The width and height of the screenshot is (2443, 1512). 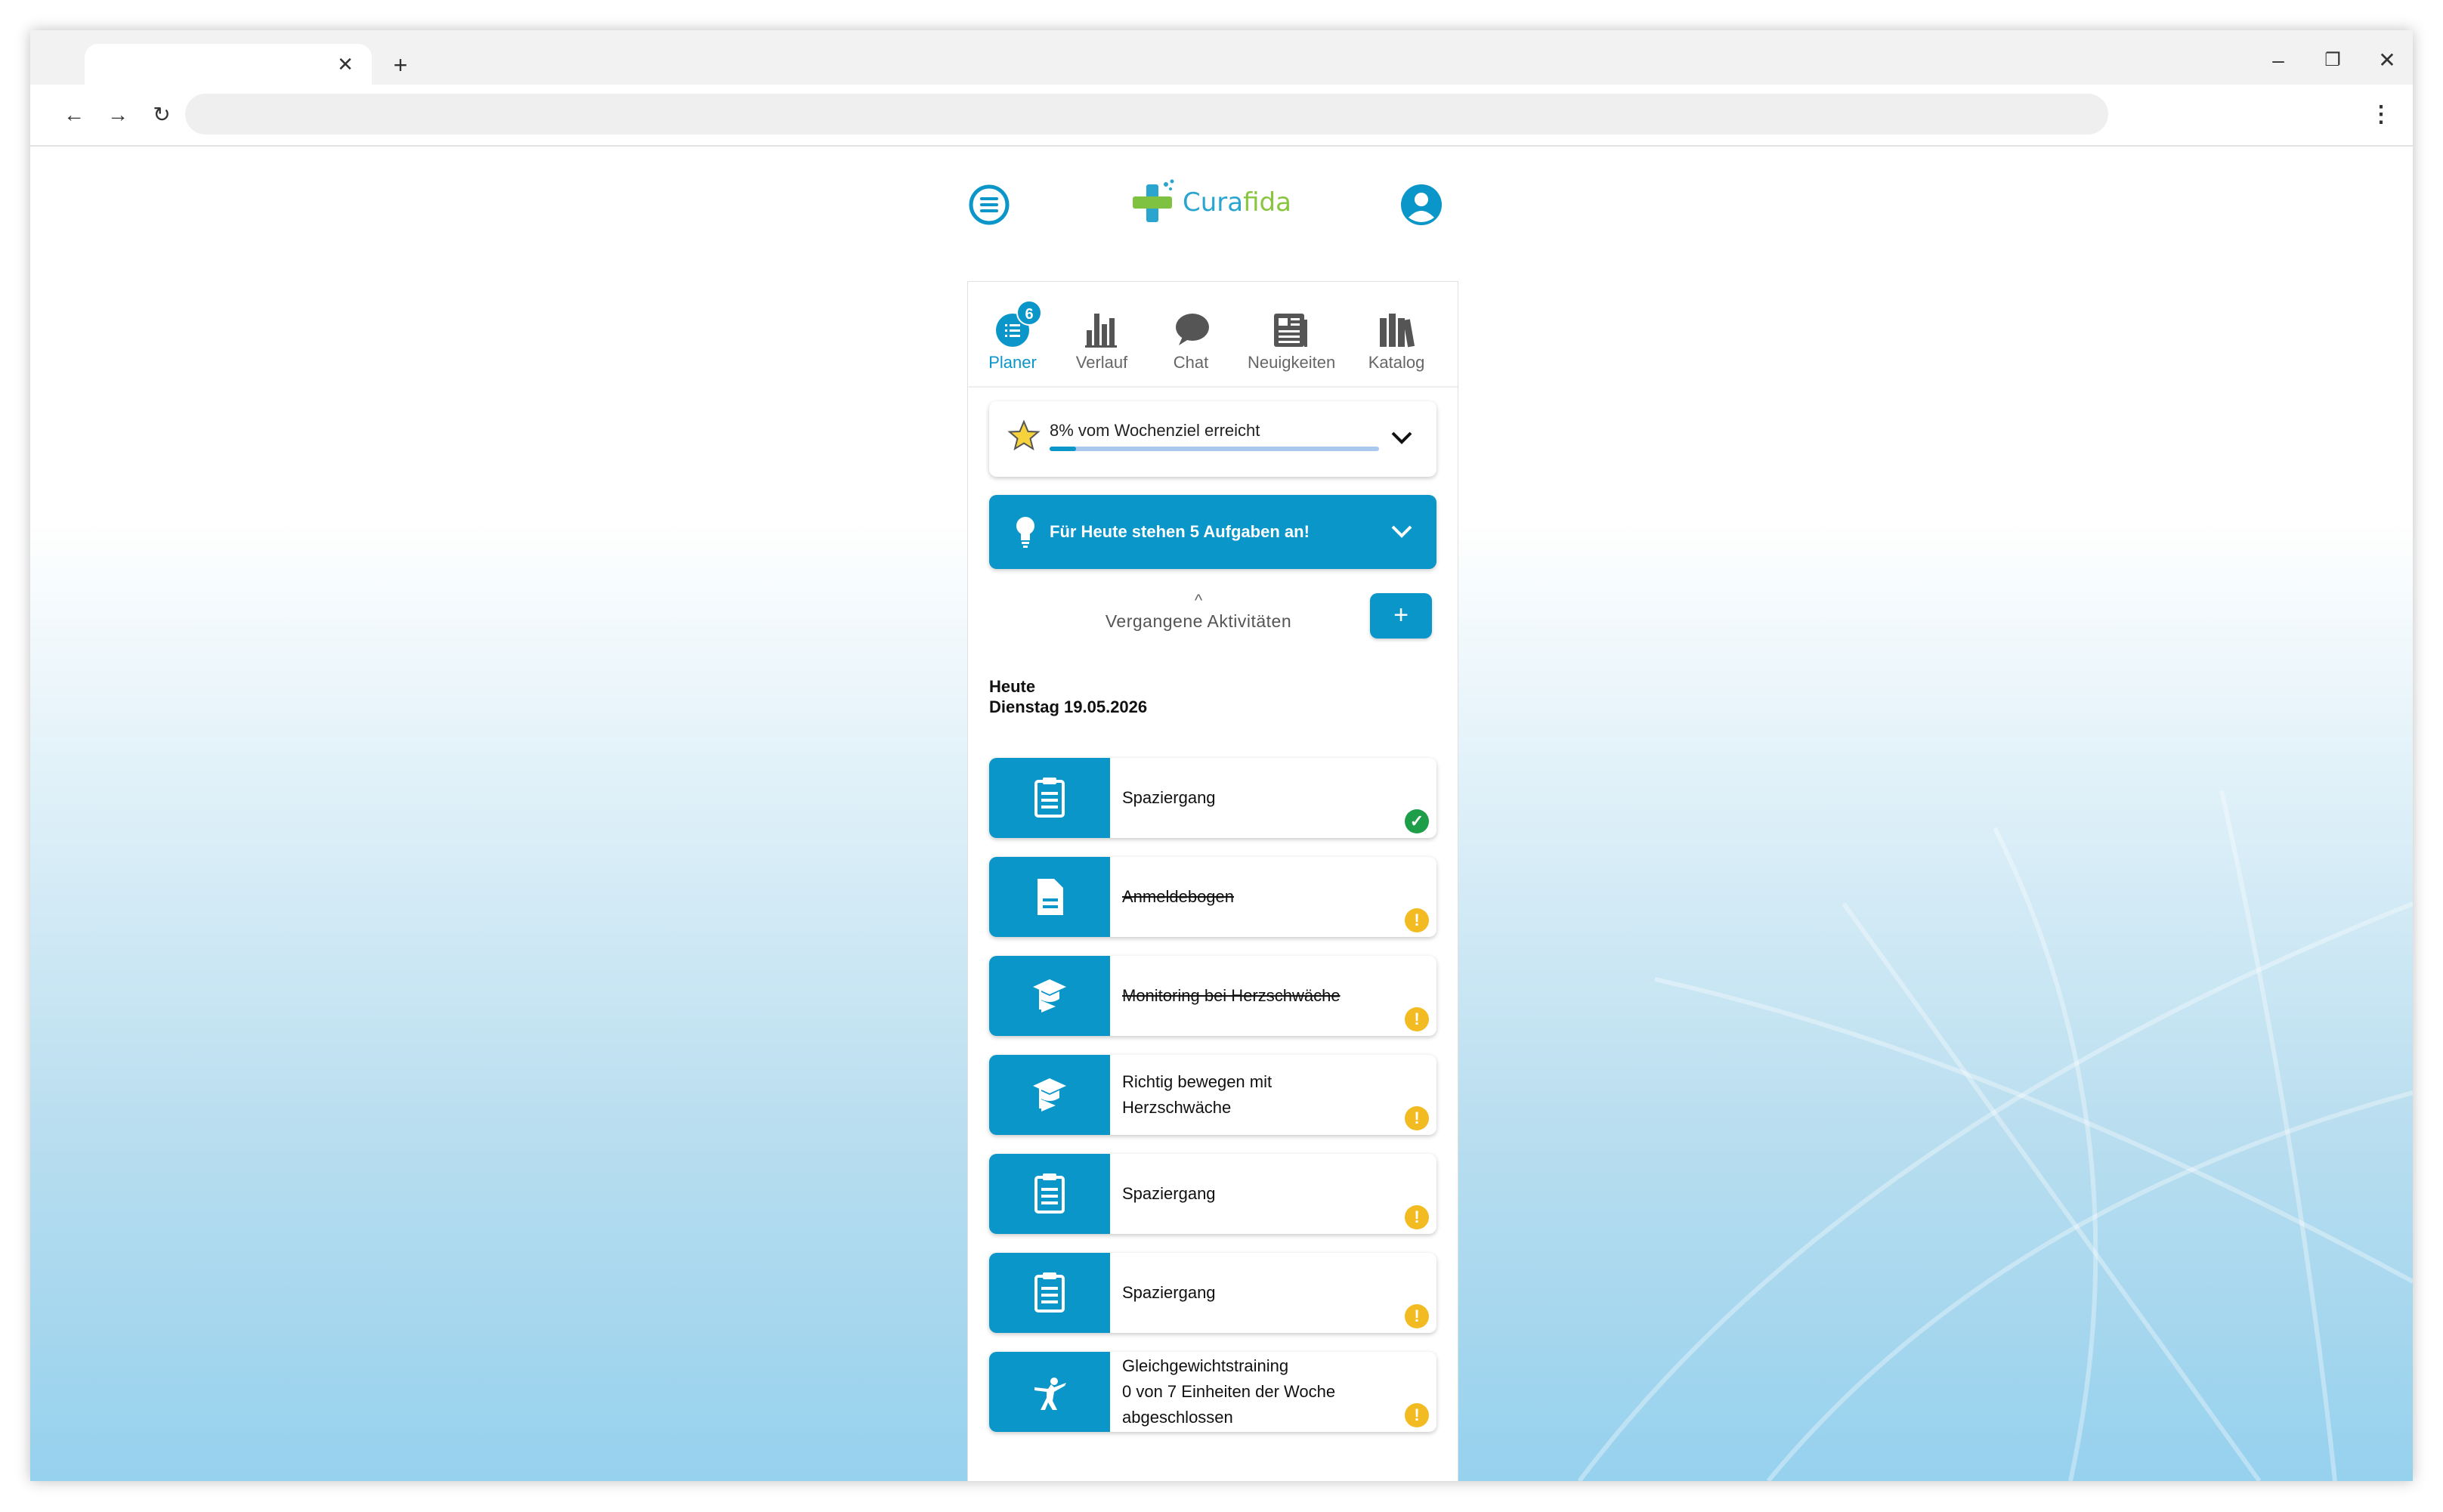 I want to click on browser-toolbar: ← → ↻ ⋮, so click(x=1221, y=116).